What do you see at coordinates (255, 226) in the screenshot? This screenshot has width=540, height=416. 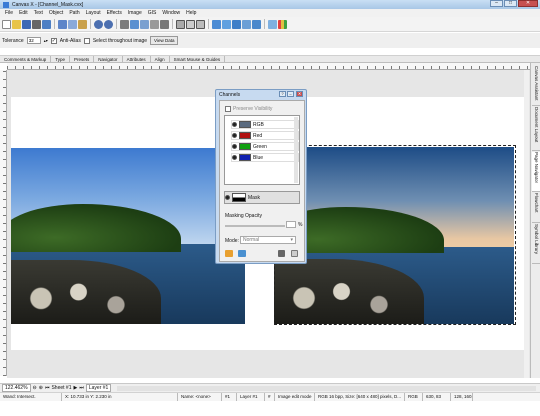 I see `masking-opacity-slider` at bounding box center [255, 226].